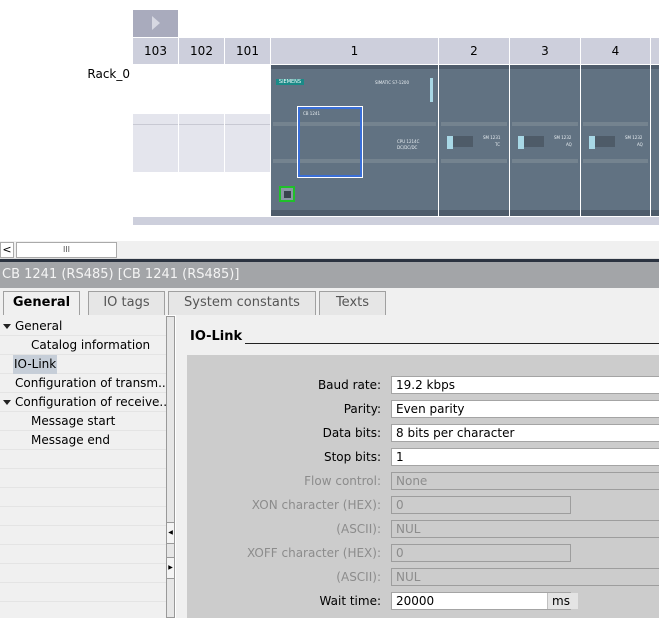 Image resolution: width=659 pixels, height=618 pixels. Describe the element at coordinates (400, 505) in the screenshot. I see `xon-hex-value: 0` at that location.